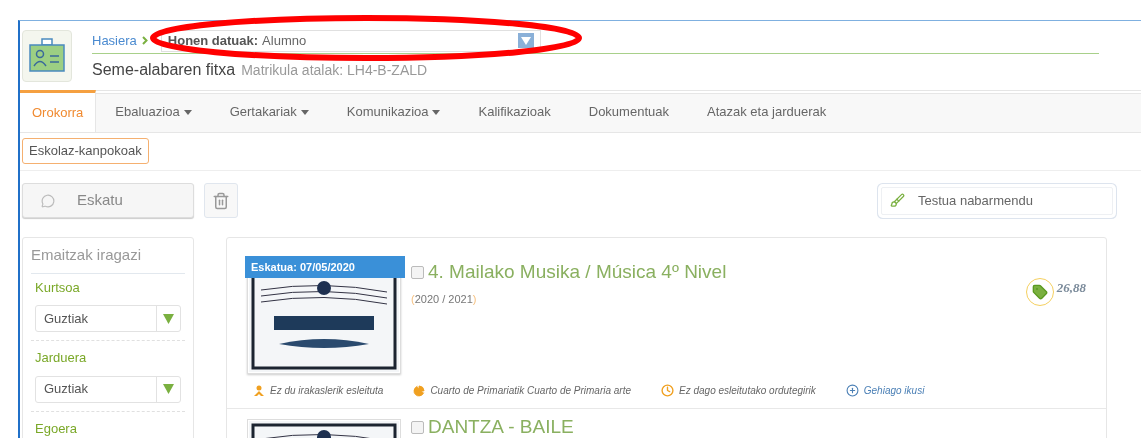 The width and height of the screenshot is (1141, 438). What do you see at coordinates (325, 267) in the screenshot?
I see `request-date-badge: Eskatua: 07/05/2020` at bounding box center [325, 267].